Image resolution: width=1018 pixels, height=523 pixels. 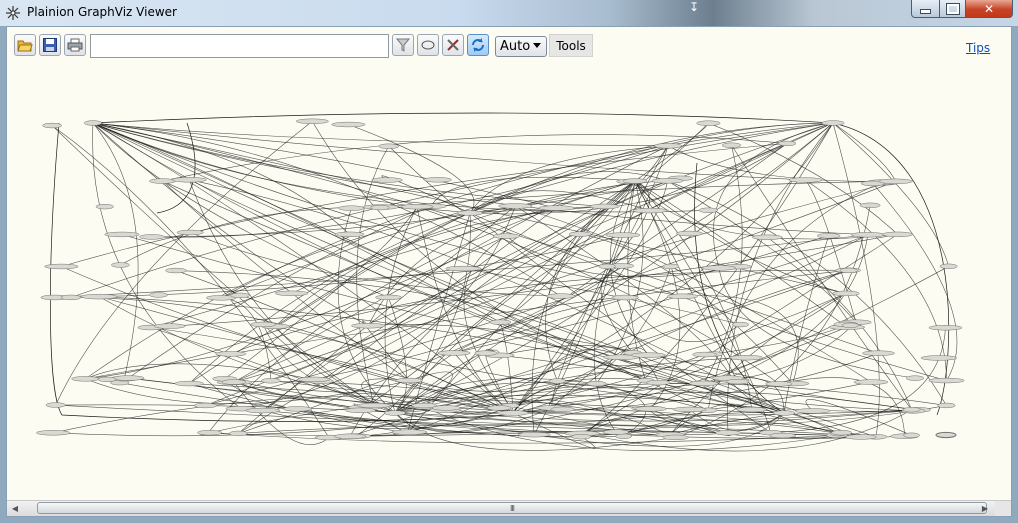 What do you see at coordinates (985, 508) in the screenshot?
I see `scroll-right-icon: ▶` at bounding box center [985, 508].